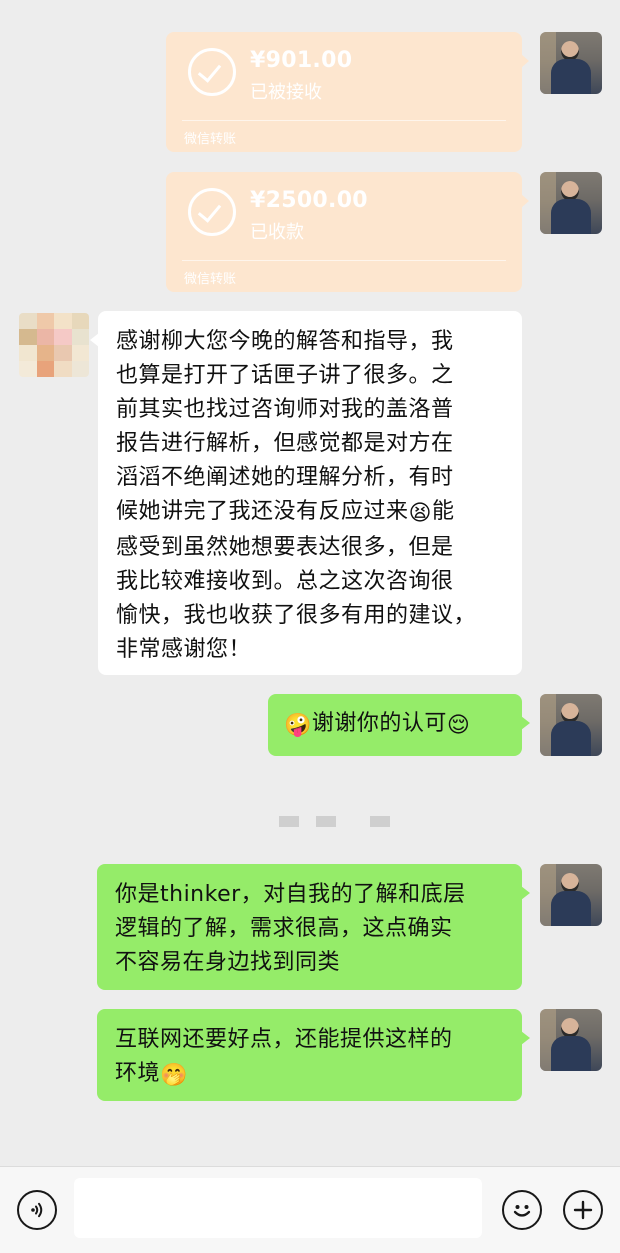 The image size is (620, 1253). Describe the element at coordinates (313, 1055) in the screenshot. I see `outgoing-message: 互联网还要好点，还能提供这样的 环境🤭` at that location.